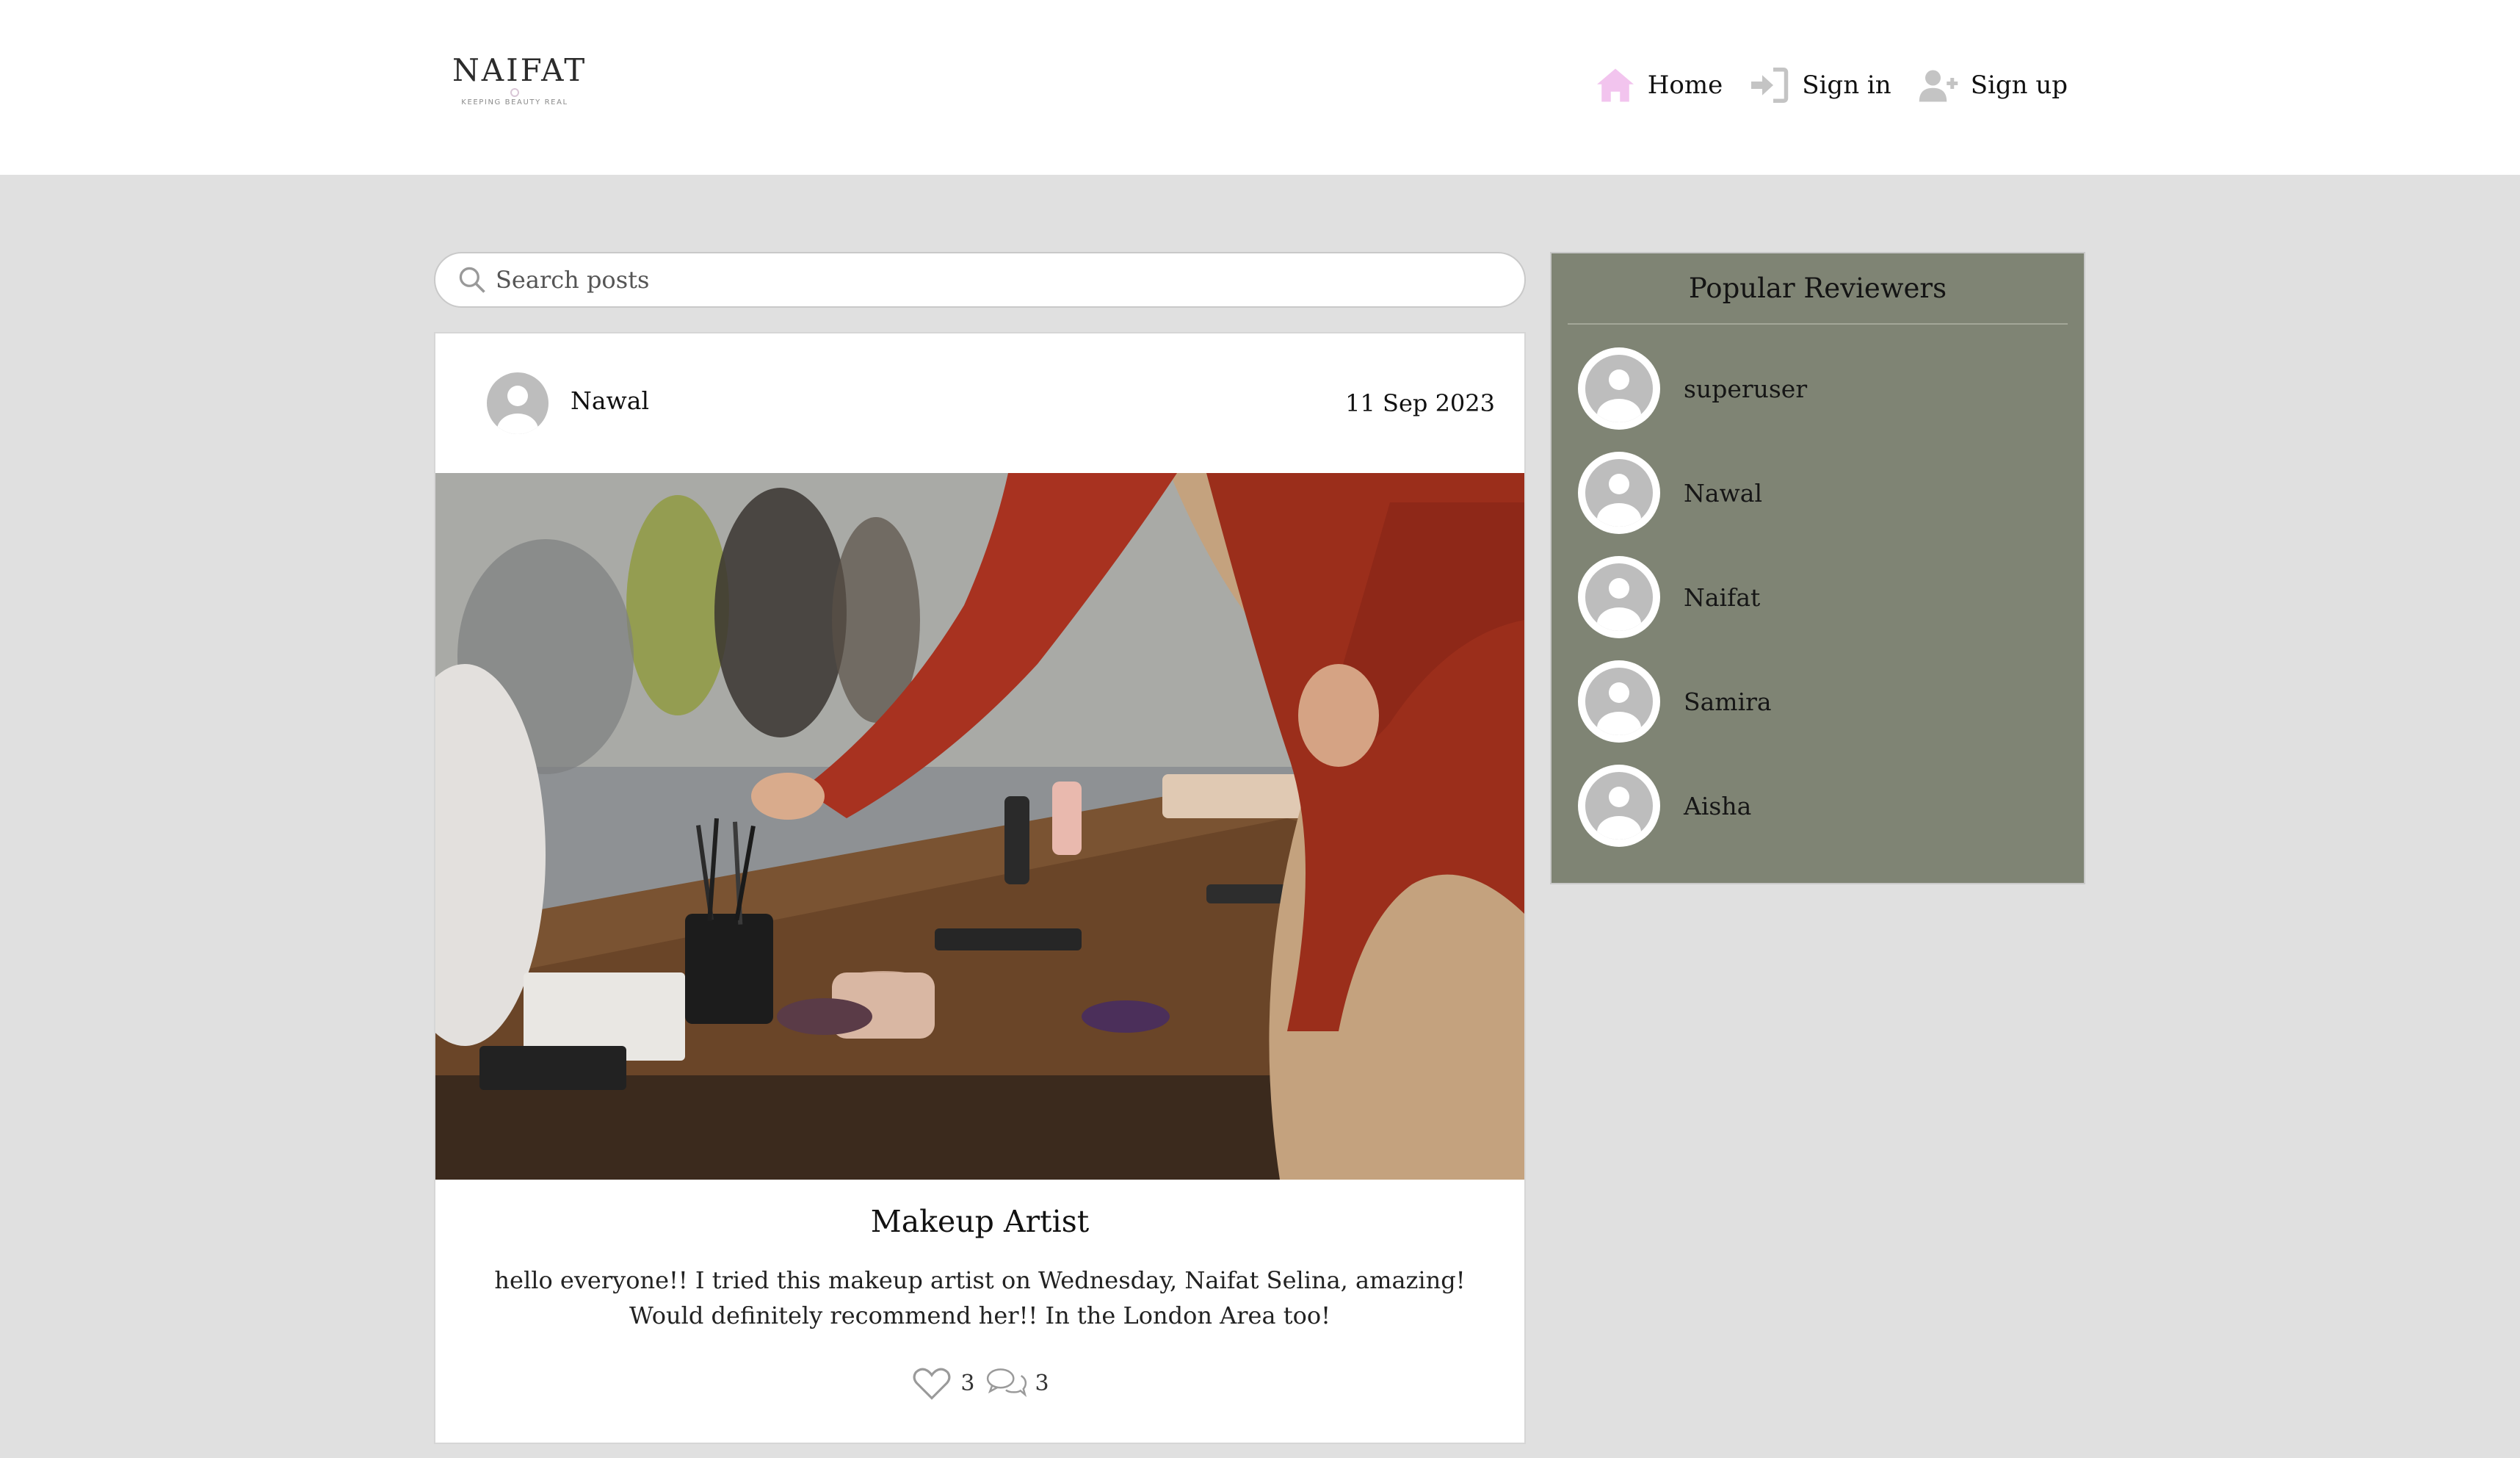 The image size is (2520, 1458). Describe the element at coordinates (1818, 324) in the screenshot. I see `sidebar-divider` at that location.